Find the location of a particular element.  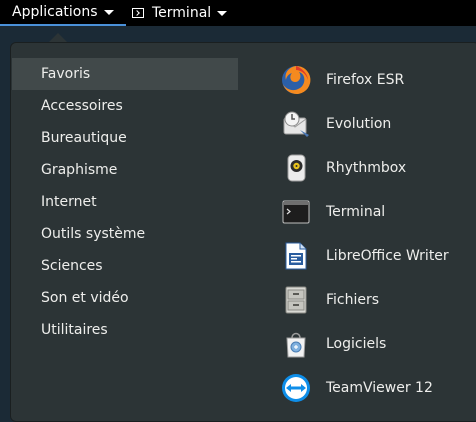

category-graphisme: Graphisme is located at coordinates (125, 170).